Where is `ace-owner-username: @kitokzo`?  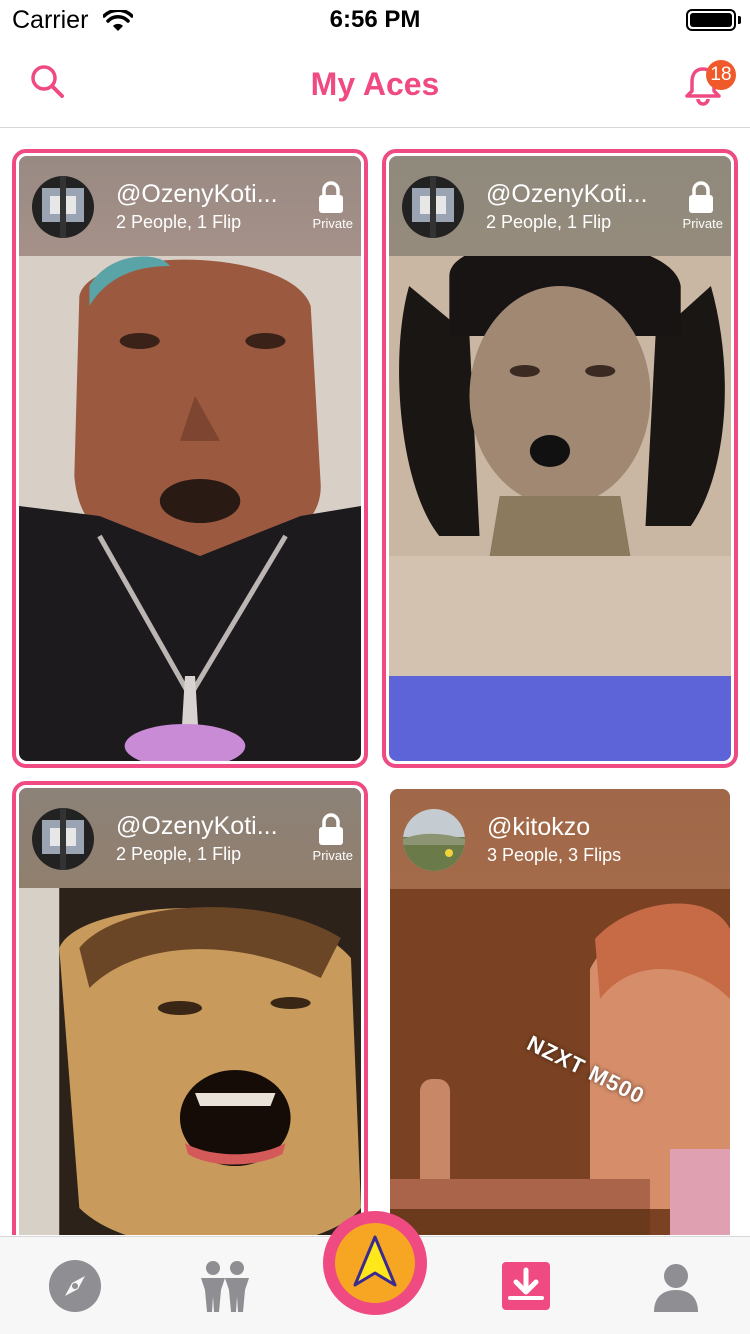 ace-owner-username: @kitokzo is located at coordinates (579, 827).